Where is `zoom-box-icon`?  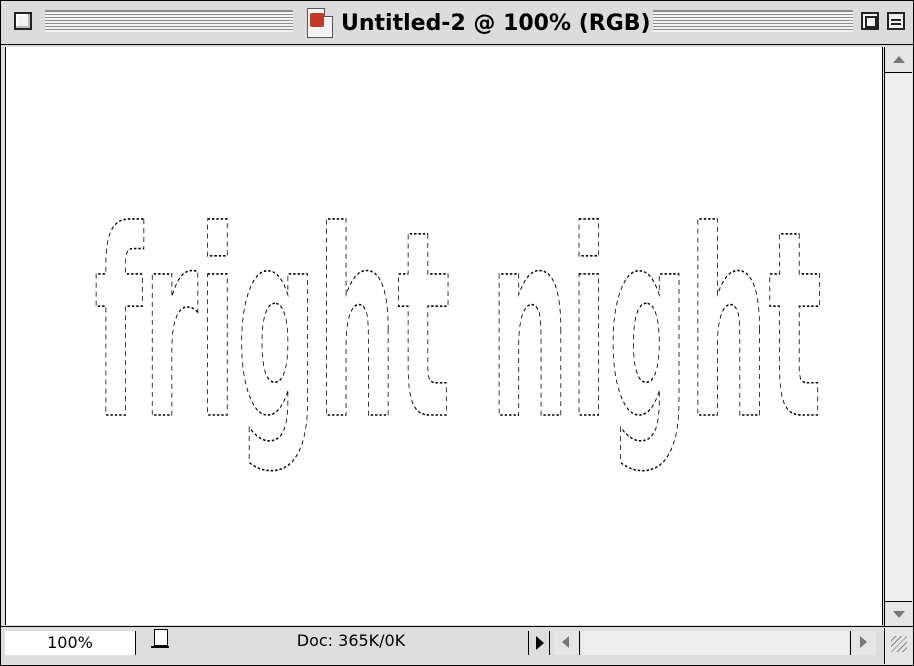 zoom-box-icon is located at coordinates (870, 21).